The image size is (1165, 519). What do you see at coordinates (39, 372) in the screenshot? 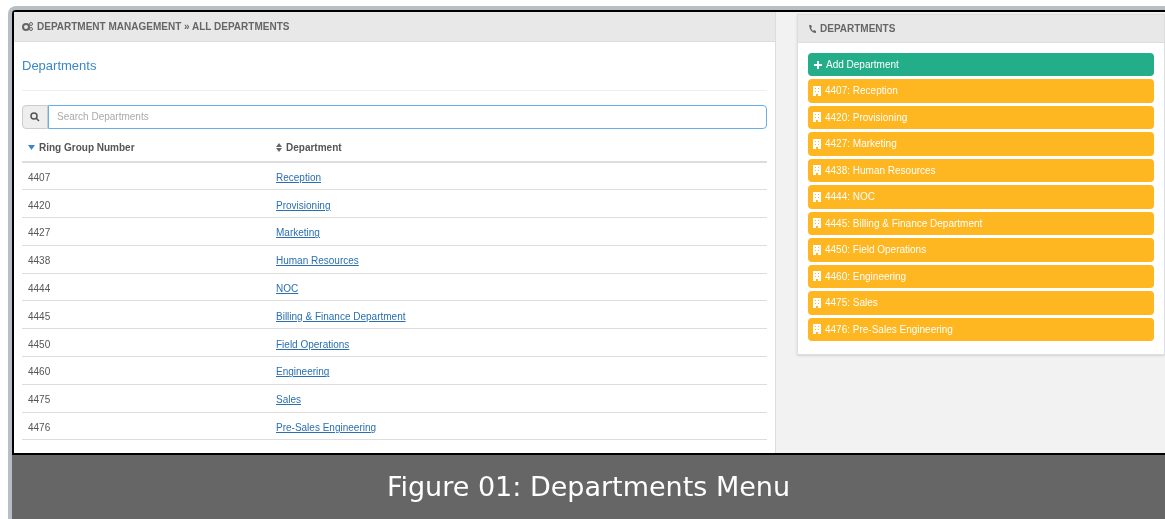
I see `table-cell: 4460` at bounding box center [39, 372].